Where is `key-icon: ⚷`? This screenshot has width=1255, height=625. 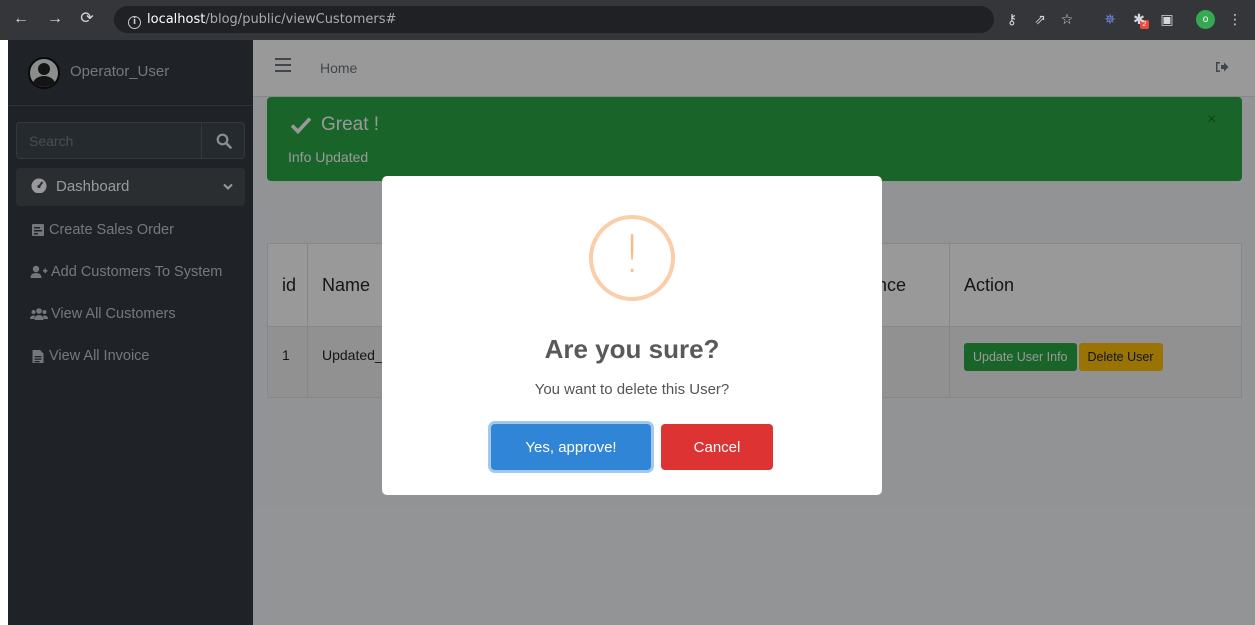
key-icon: ⚷ is located at coordinates (1012, 19).